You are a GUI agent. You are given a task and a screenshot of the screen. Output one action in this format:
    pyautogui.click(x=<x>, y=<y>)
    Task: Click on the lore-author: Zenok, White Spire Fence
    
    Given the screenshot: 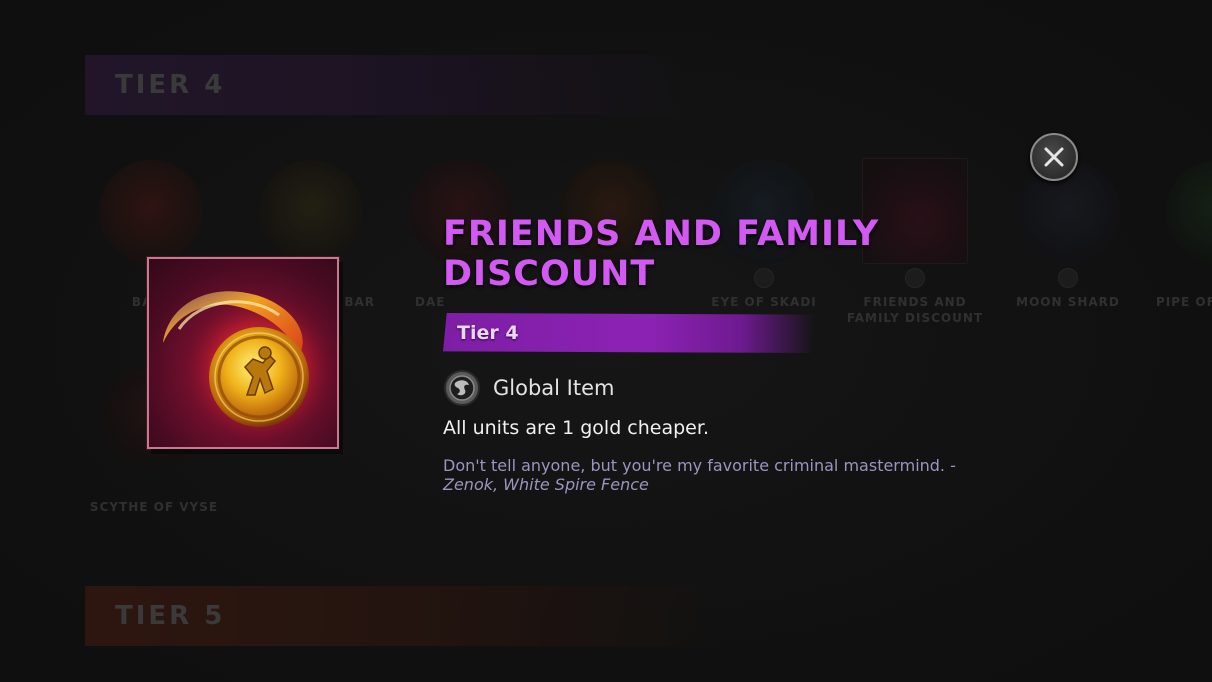 What is the action you would take?
    pyautogui.click(x=546, y=484)
    